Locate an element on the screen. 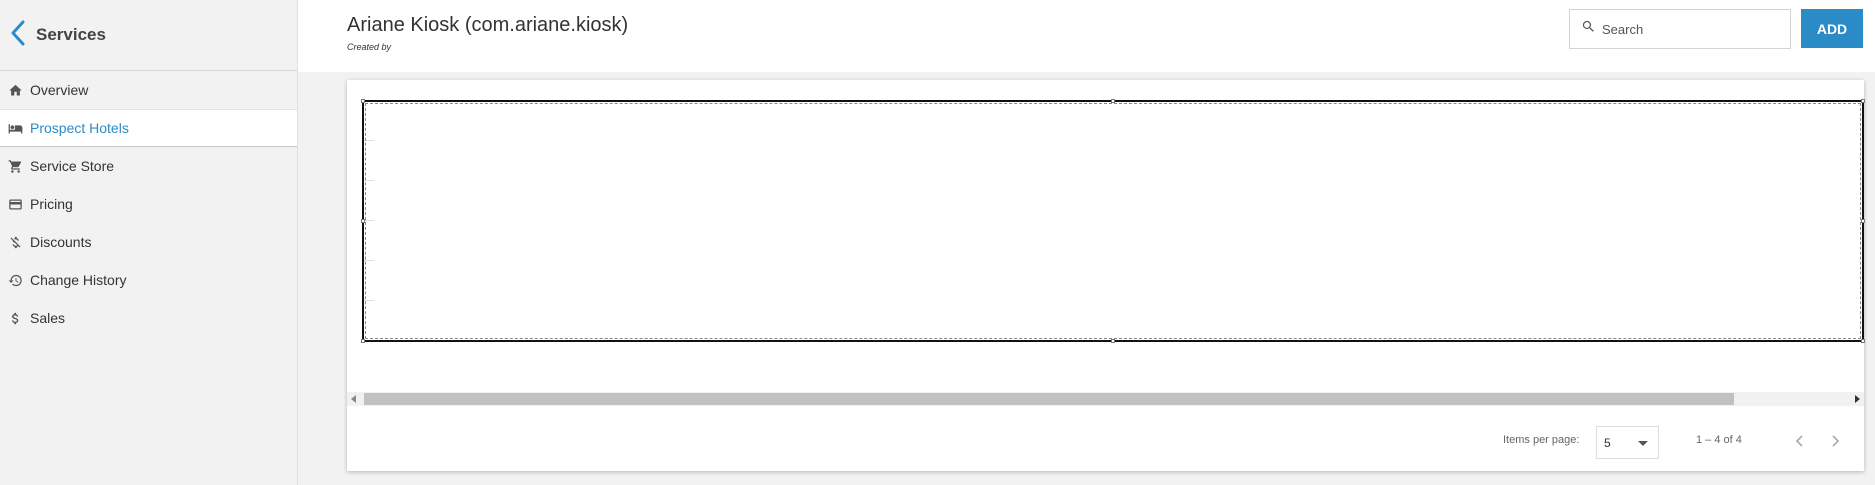  sidebar-item-prospect-hotels: Prospect Hotels is located at coordinates (148, 128).